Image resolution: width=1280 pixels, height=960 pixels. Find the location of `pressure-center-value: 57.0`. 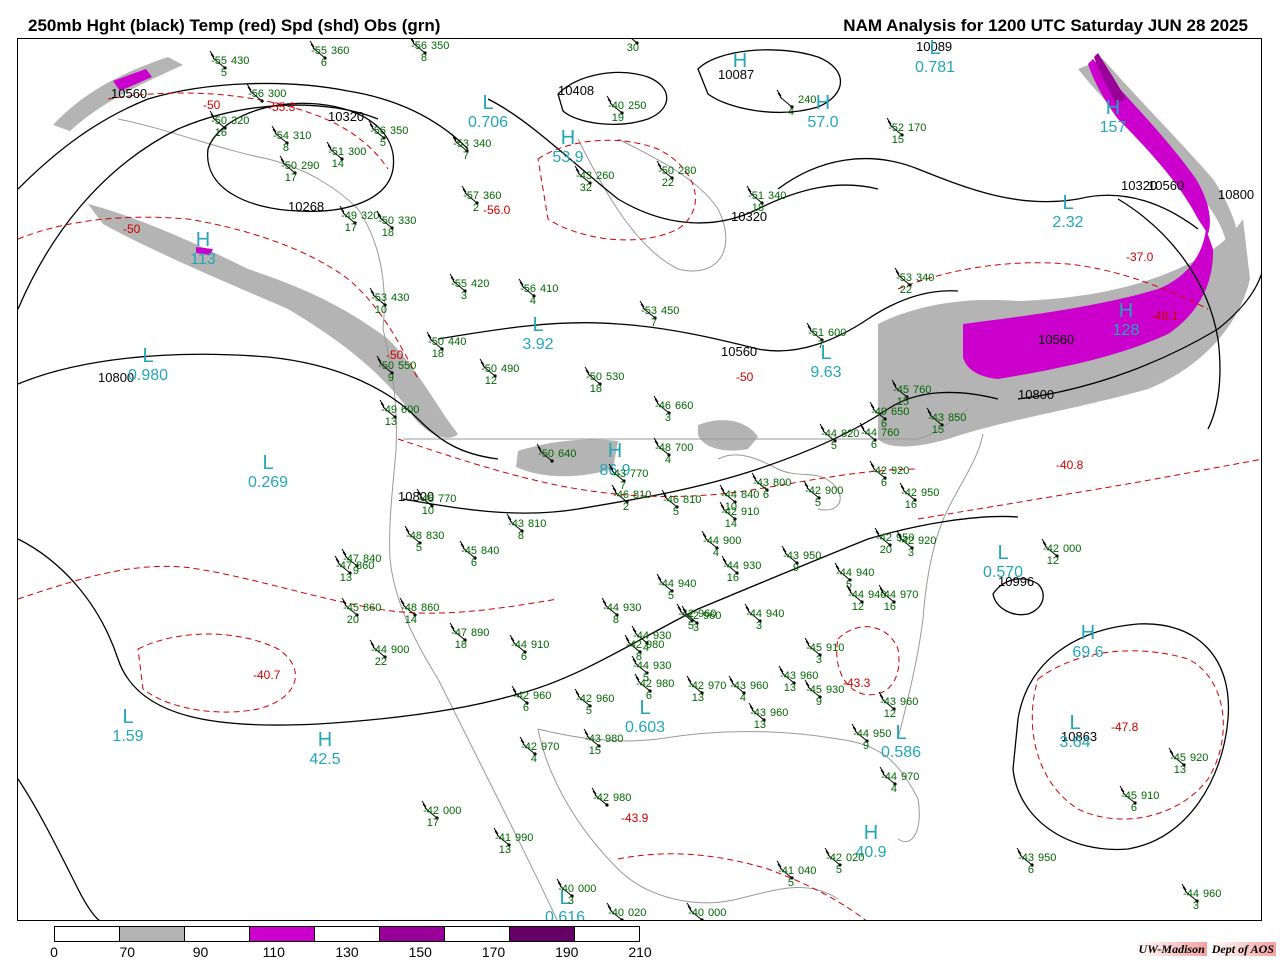

pressure-center-value: 57.0 is located at coordinates (822, 122).